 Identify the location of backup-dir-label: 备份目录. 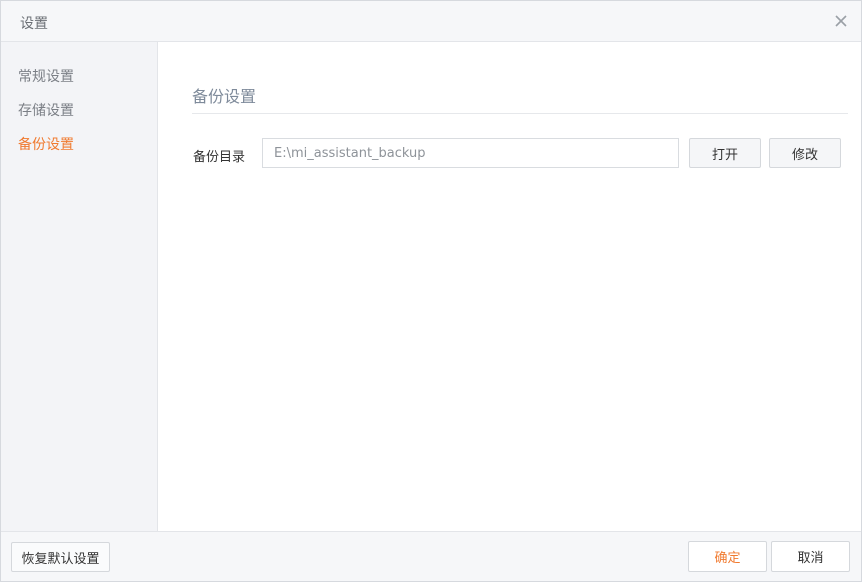
(219, 157).